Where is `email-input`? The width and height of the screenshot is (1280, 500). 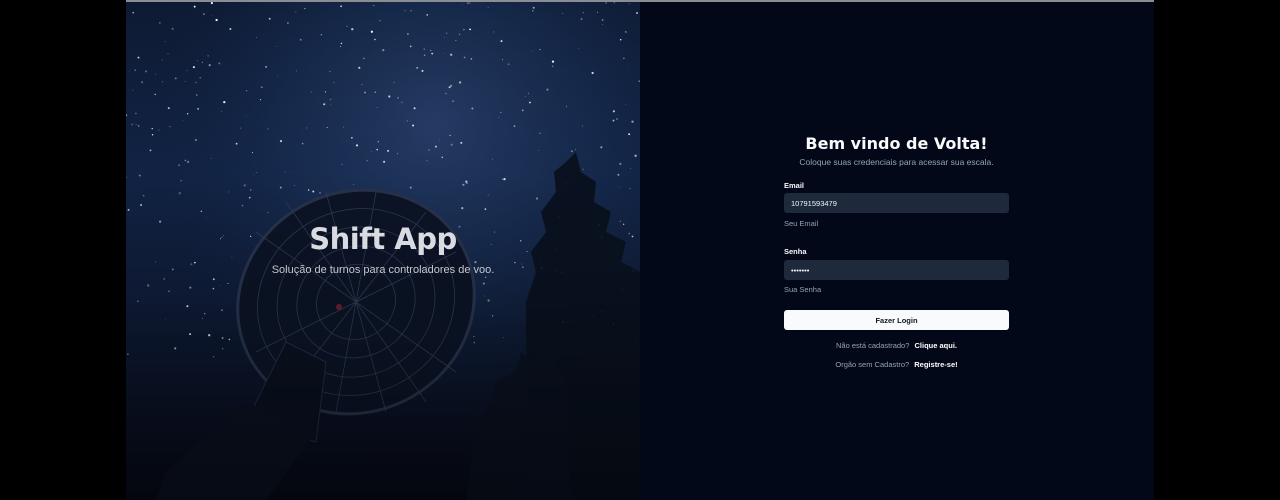
email-input is located at coordinates (896, 203).